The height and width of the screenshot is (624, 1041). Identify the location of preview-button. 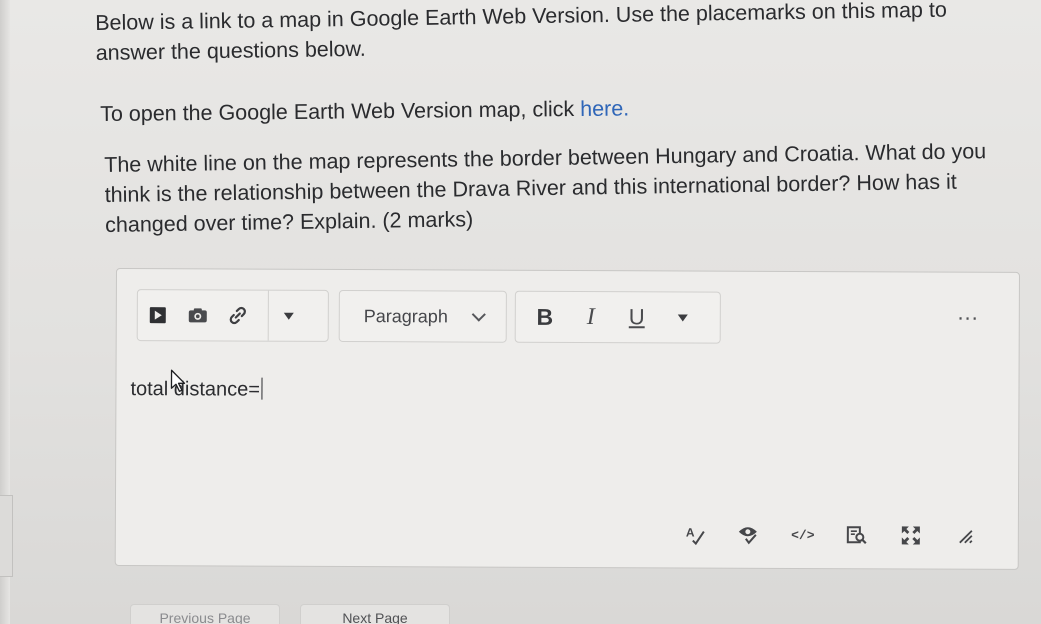
(857, 535).